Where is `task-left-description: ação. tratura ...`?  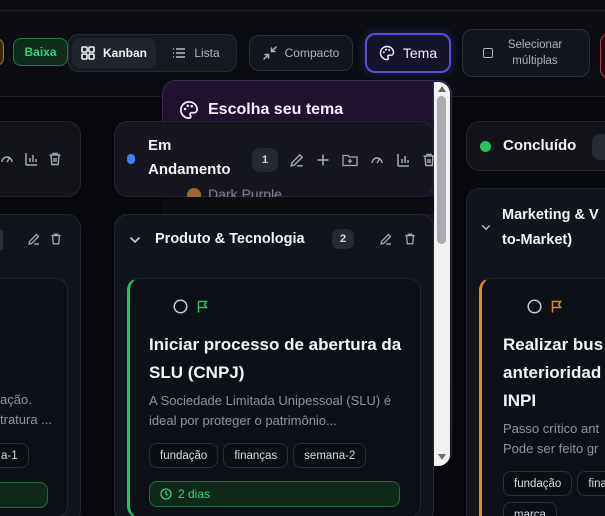 task-left-description: ação. tratura ... is located at coordinates (35, 410).